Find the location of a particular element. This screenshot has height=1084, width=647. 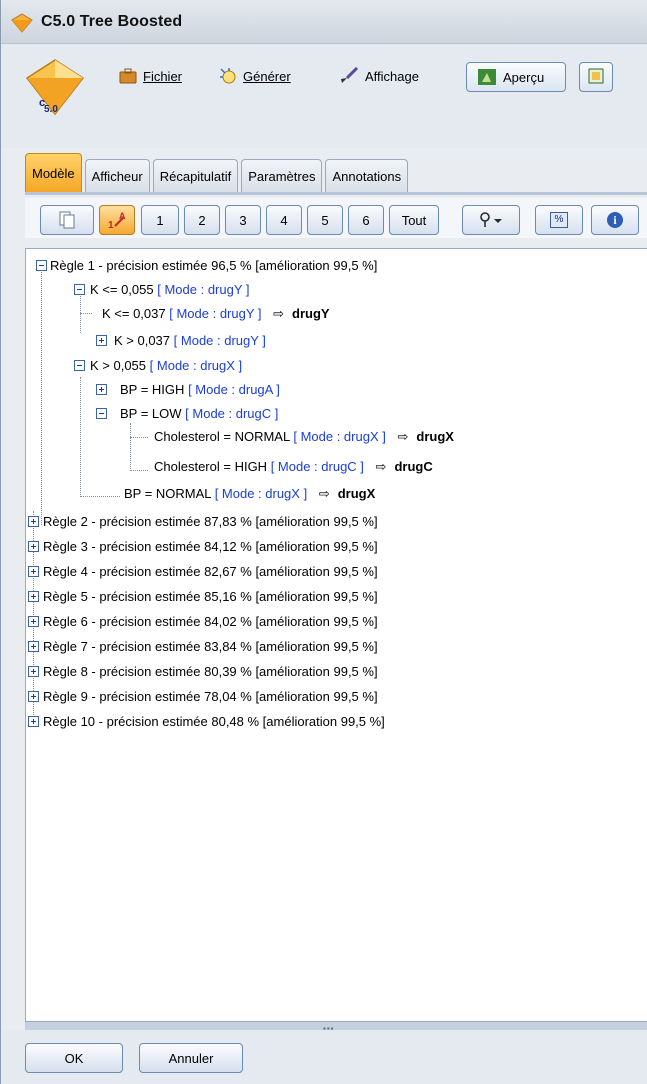

node-condition: K > 0,037 is located at coordinates (142, 340).